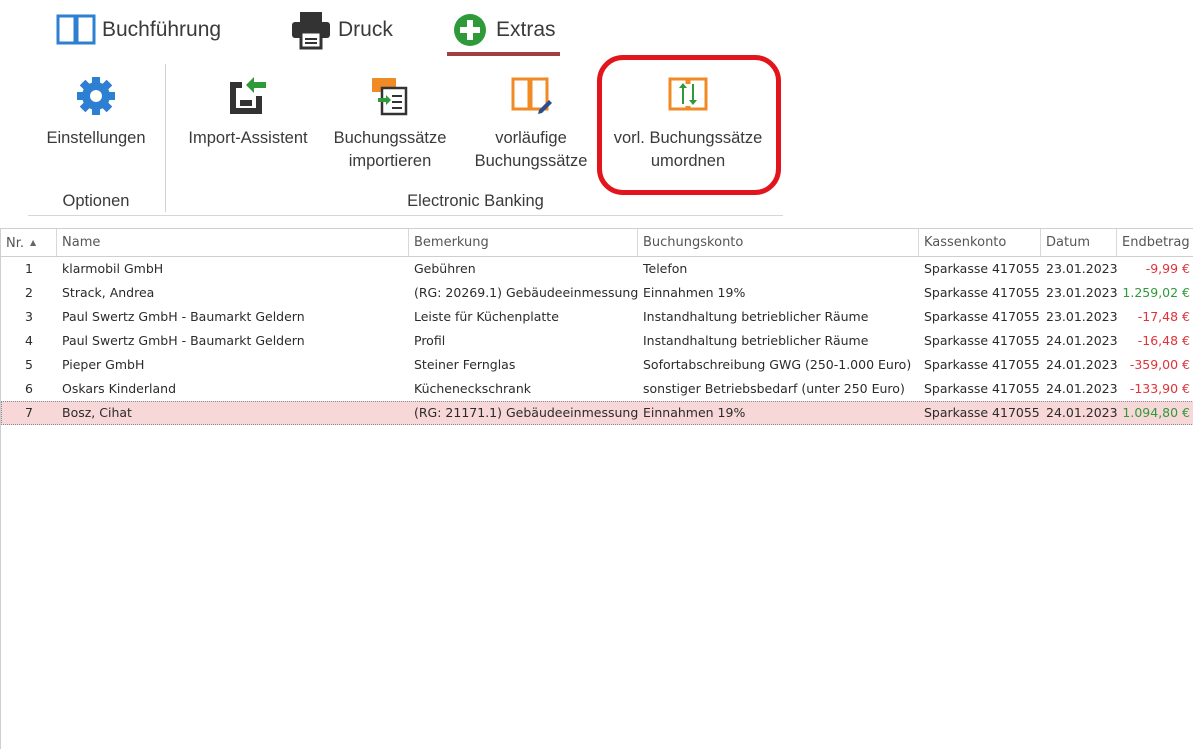 The image size is (1193, 749). I want to click on cell-bemerkung: Steiner Fernglas, so click(465, 364).